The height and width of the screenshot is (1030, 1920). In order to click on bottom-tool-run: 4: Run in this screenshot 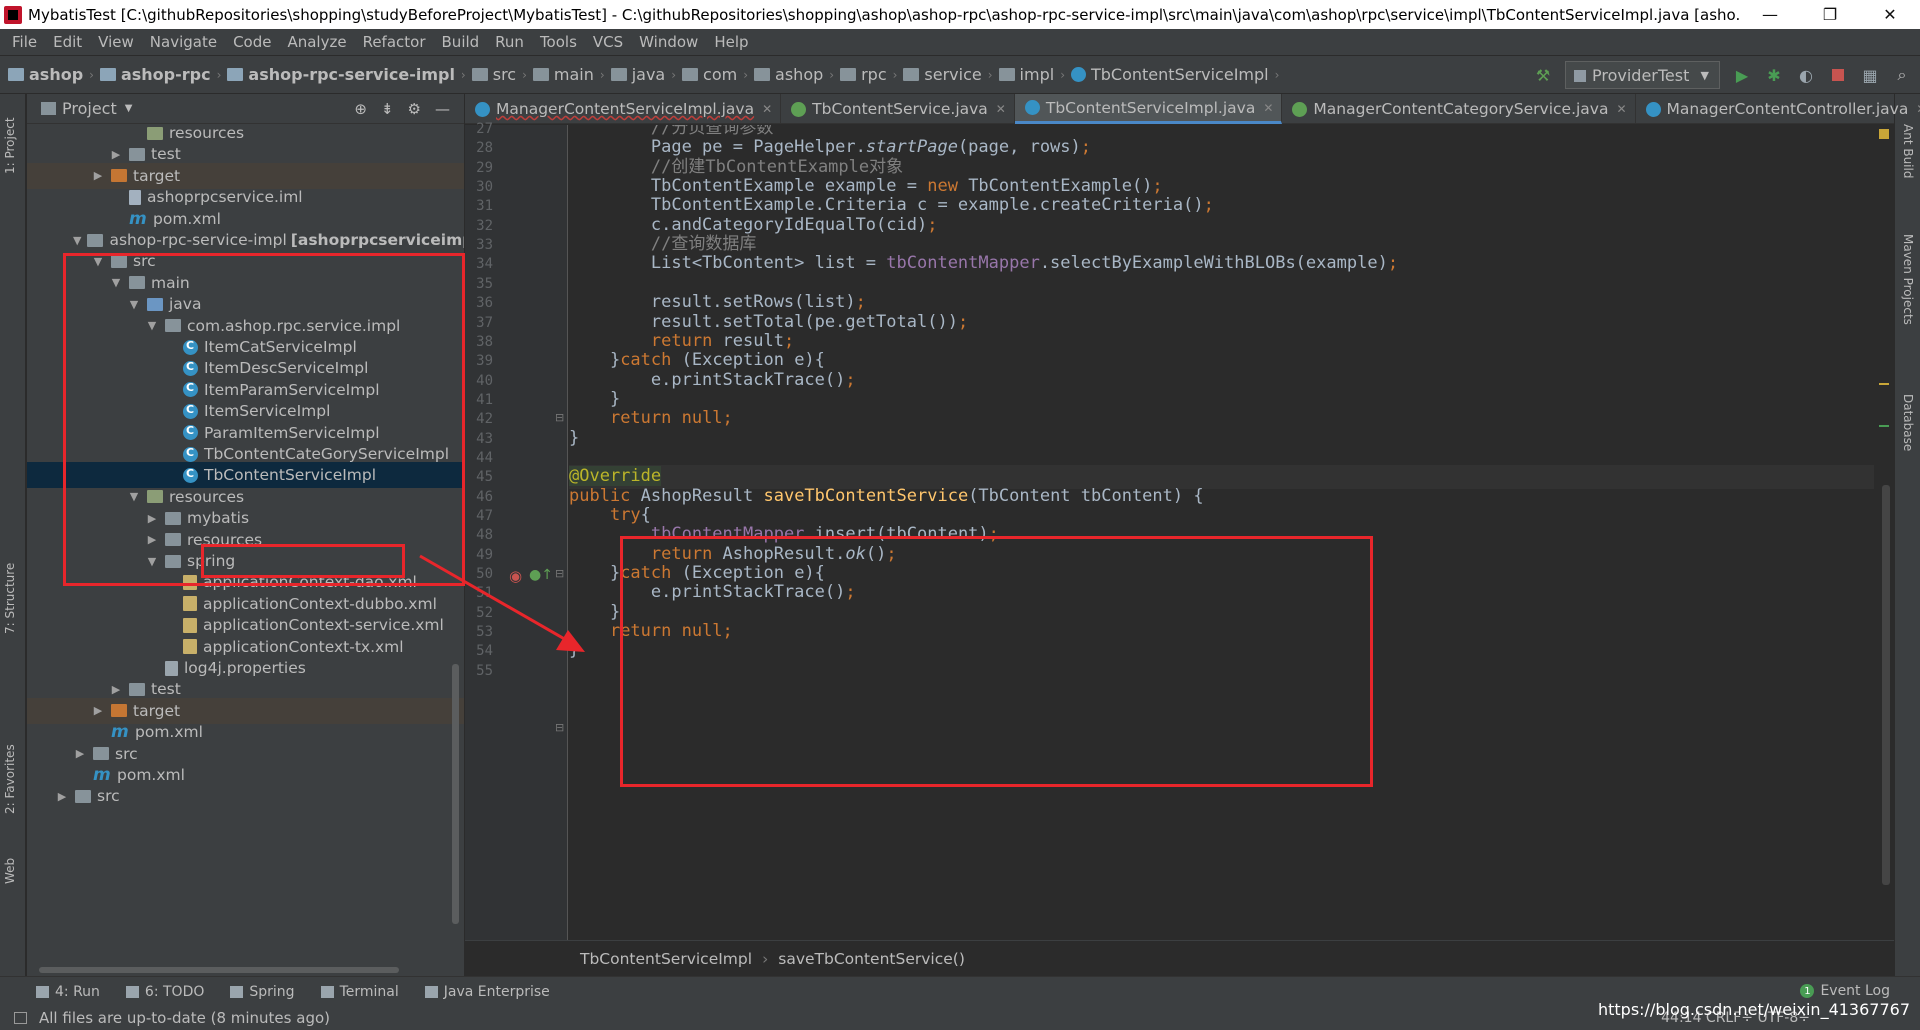, I will do `click(68, 992)`.